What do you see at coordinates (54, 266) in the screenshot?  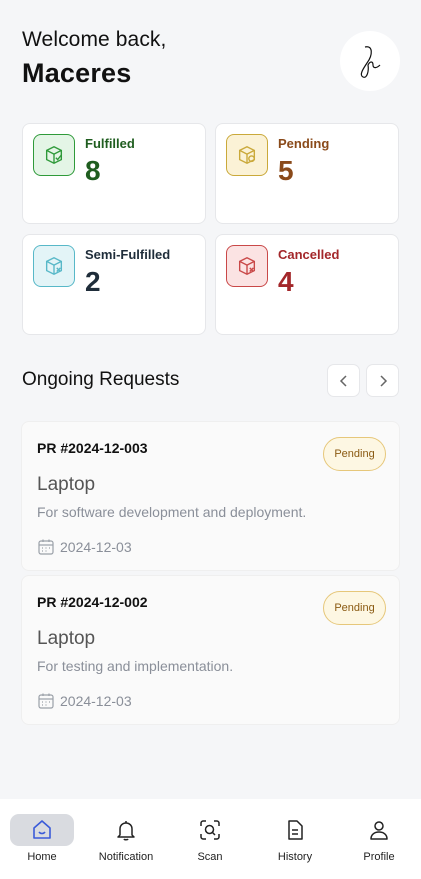 I see `box-x-icon` at bounding box center [54, 266].